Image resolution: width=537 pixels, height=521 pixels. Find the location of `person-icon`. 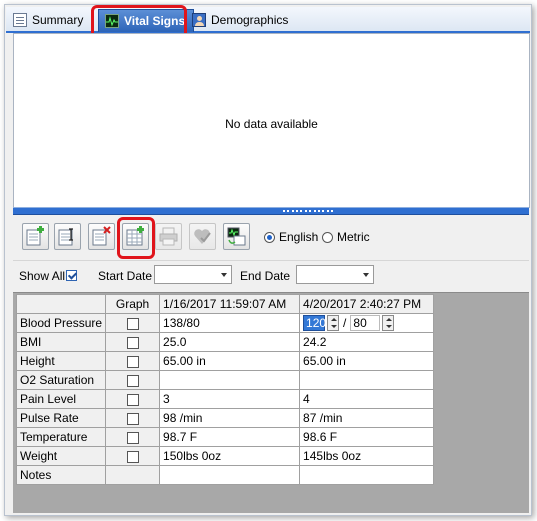

person-icon is located at coordinates (199, 20).